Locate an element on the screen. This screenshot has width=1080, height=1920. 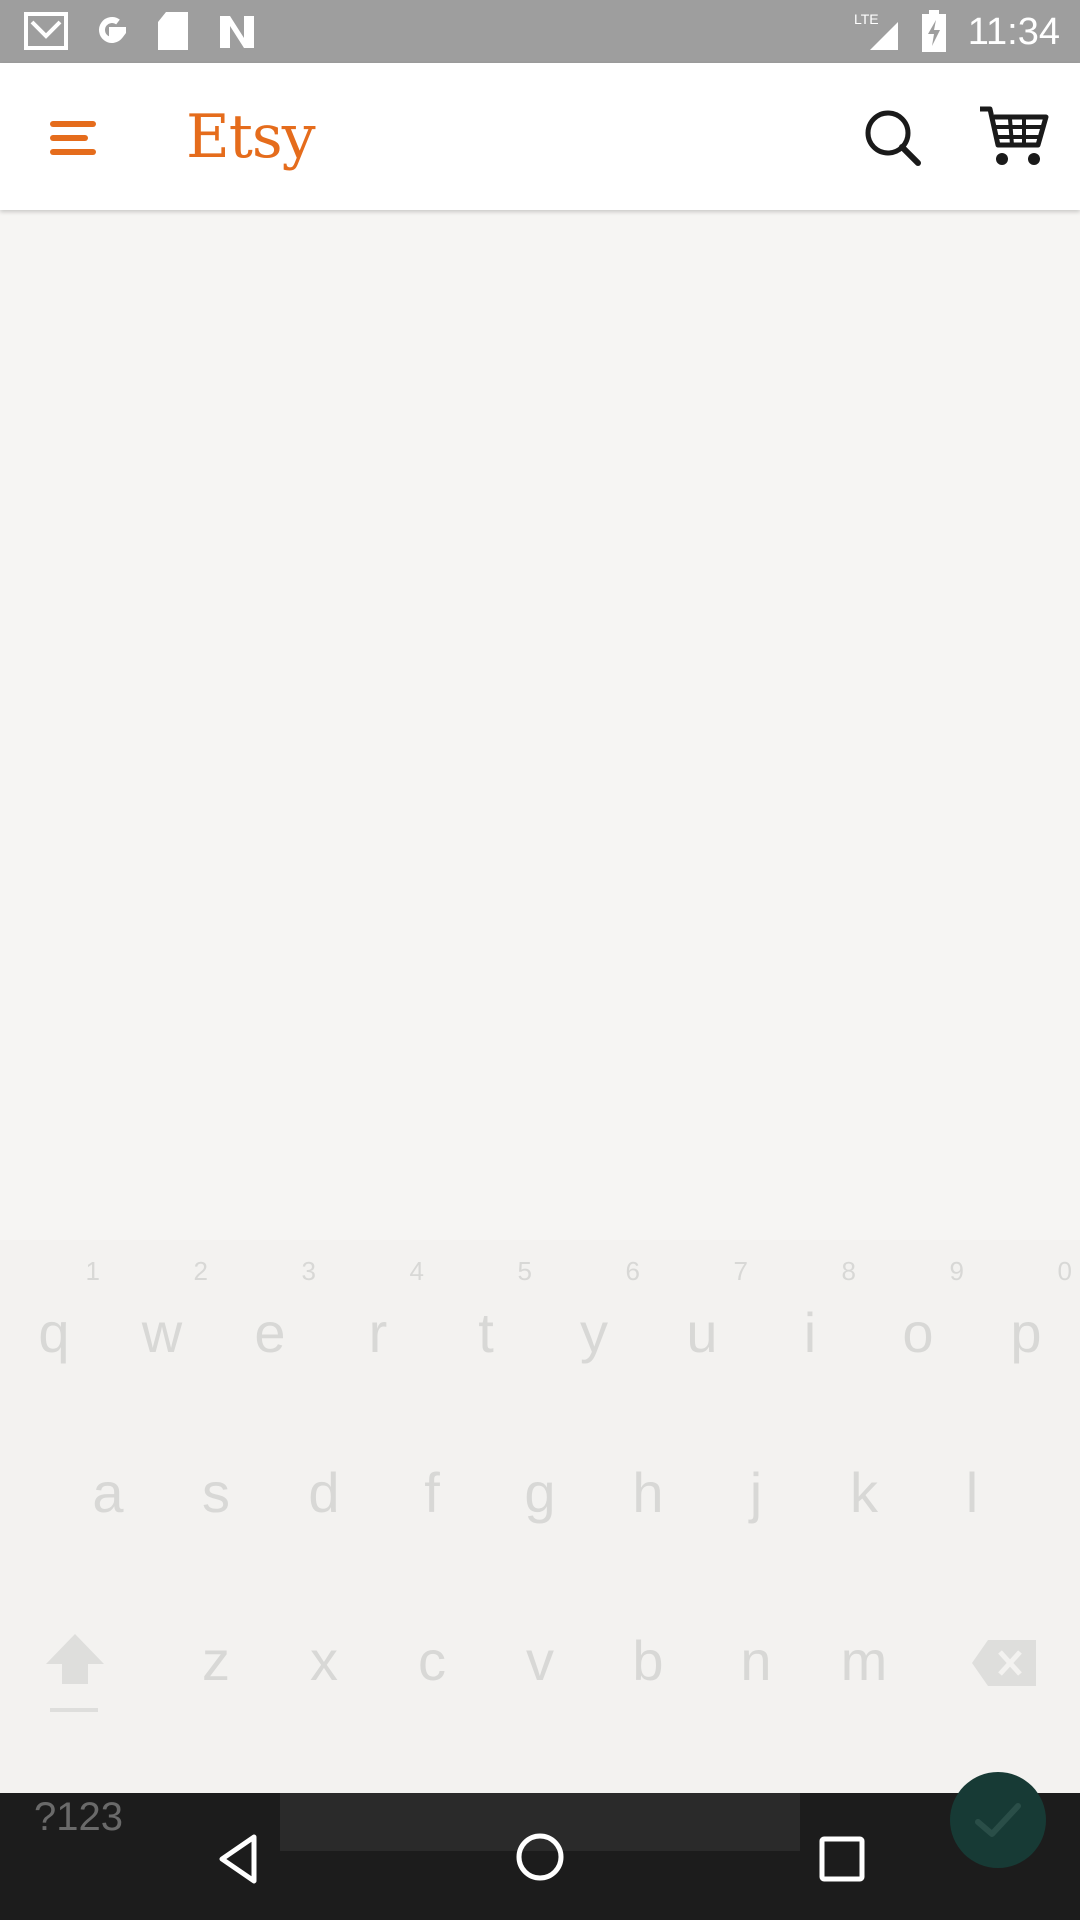
key-h: h is located at coordinates (648, 1492).